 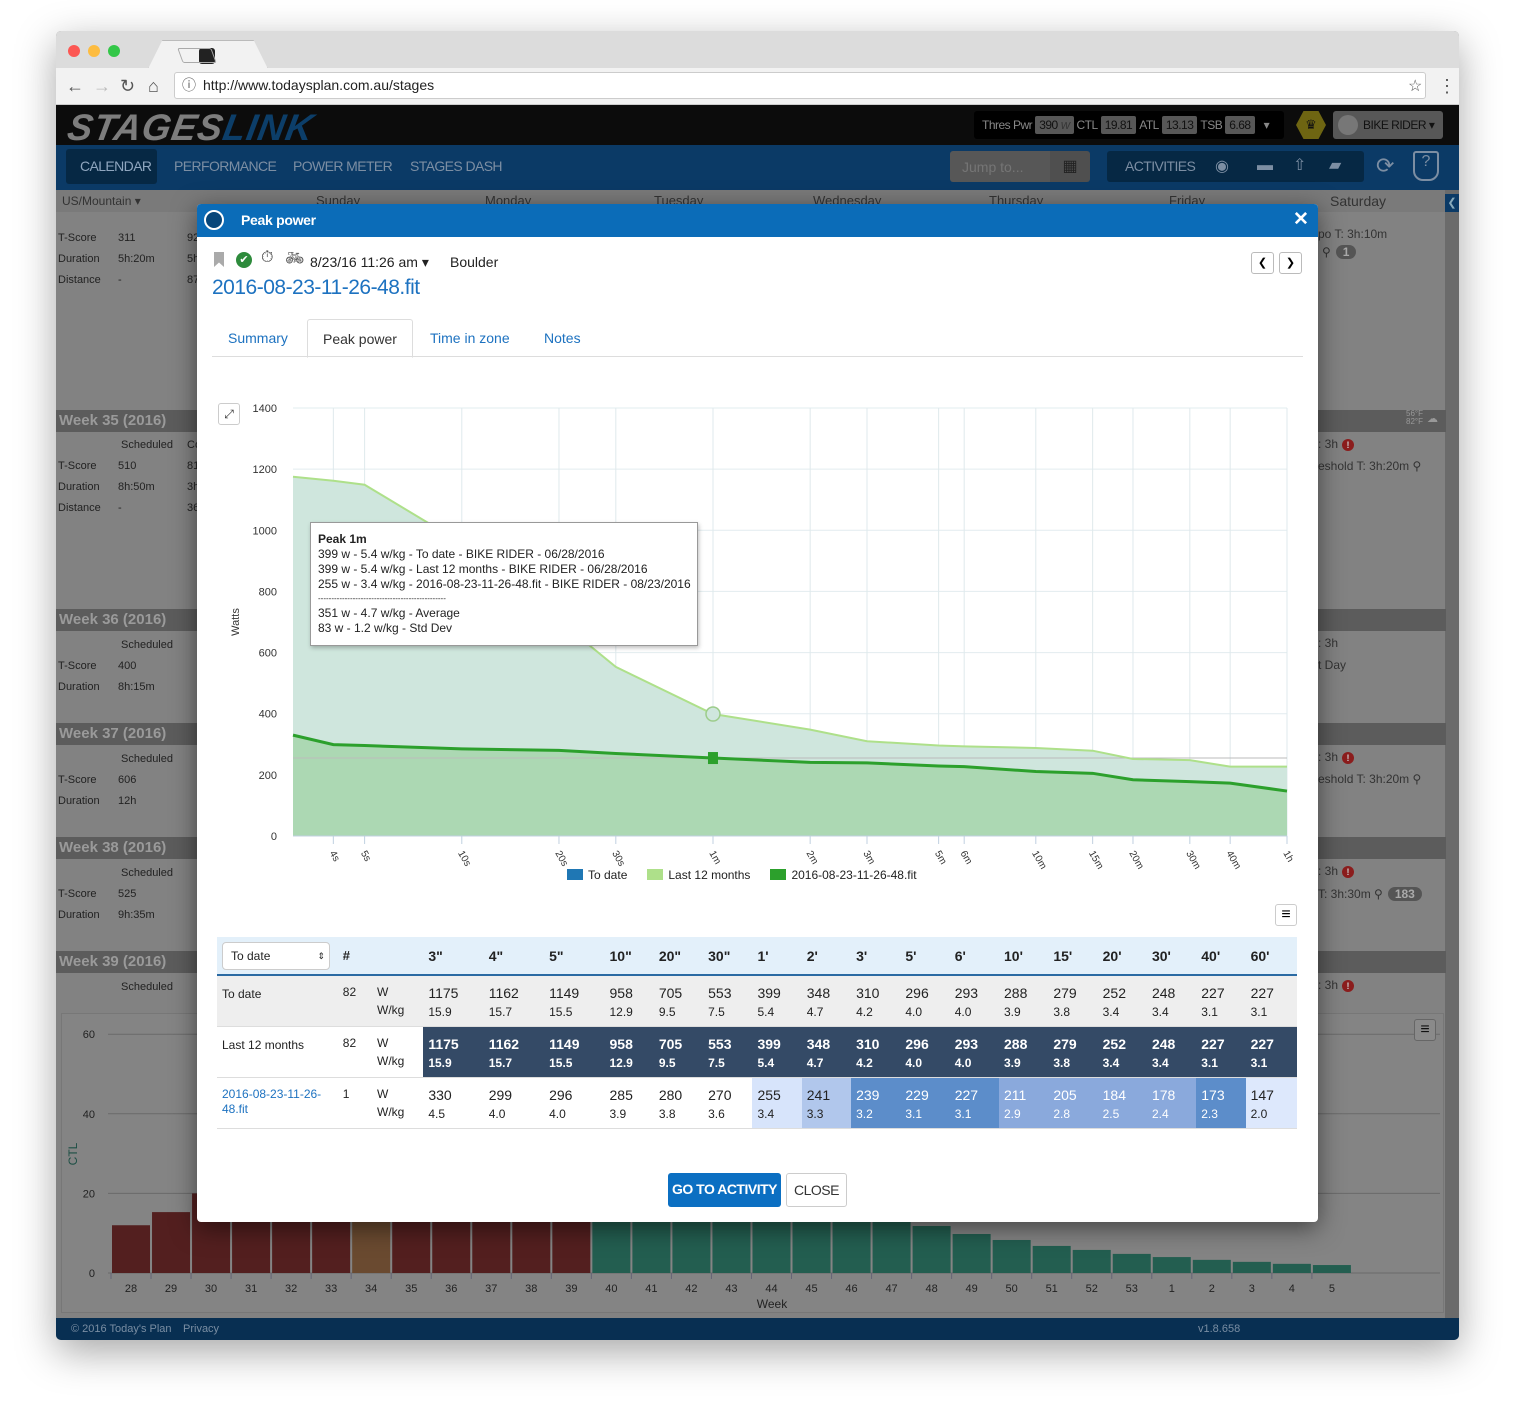 I want to click on menu-kebab-icon: ⋮, so click(x=1447, y=86).